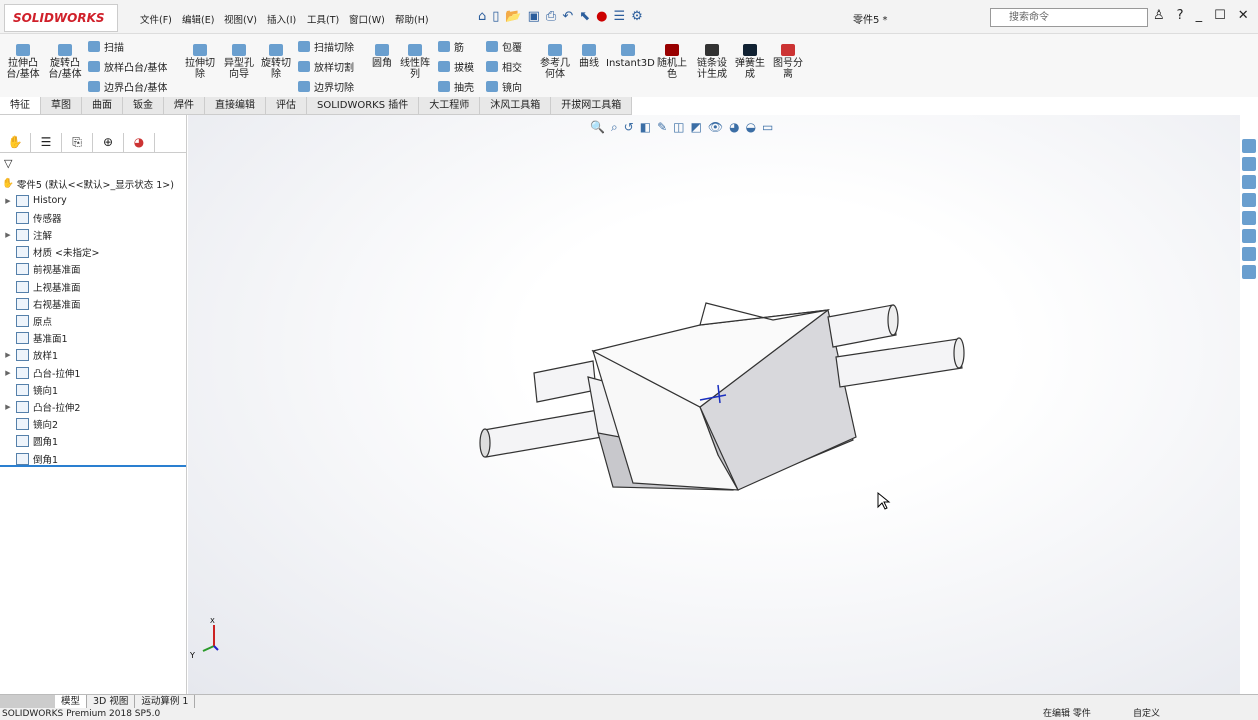 The image size is (1258, 720). I want to click on ribbon-button-3: 异型孔向导, so click(239, 62).